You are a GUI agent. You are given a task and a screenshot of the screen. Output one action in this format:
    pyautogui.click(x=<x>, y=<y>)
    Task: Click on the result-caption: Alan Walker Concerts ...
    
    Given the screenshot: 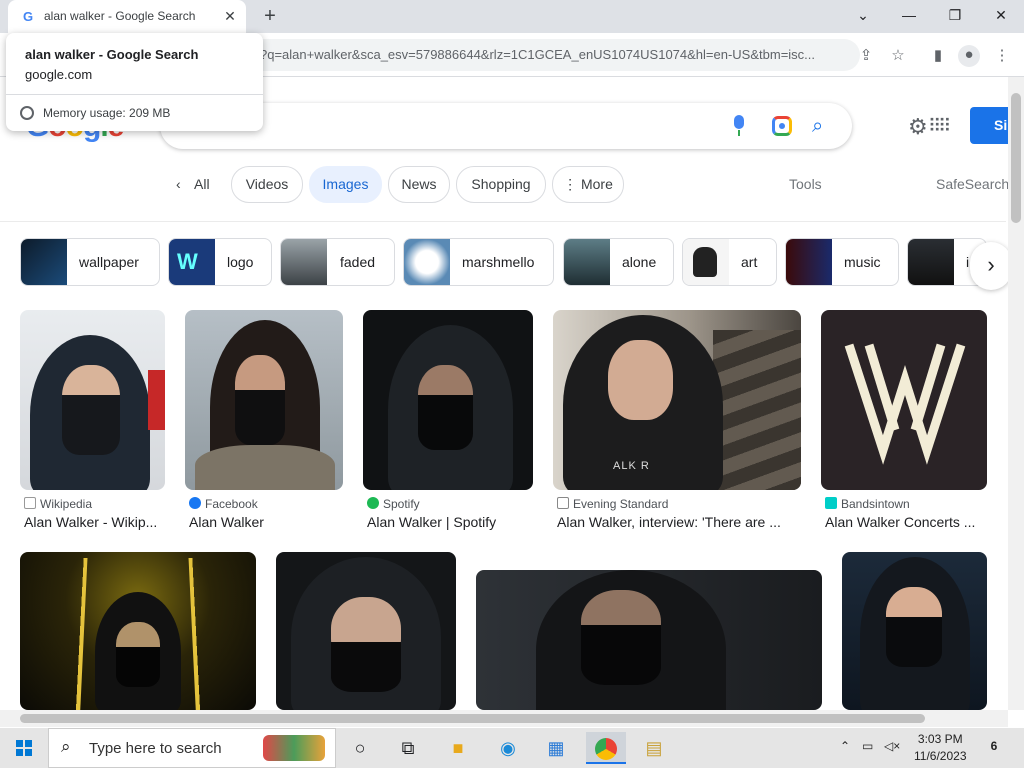 What is the action you would take?
    pyautogui.click(x=906, y=522)
    